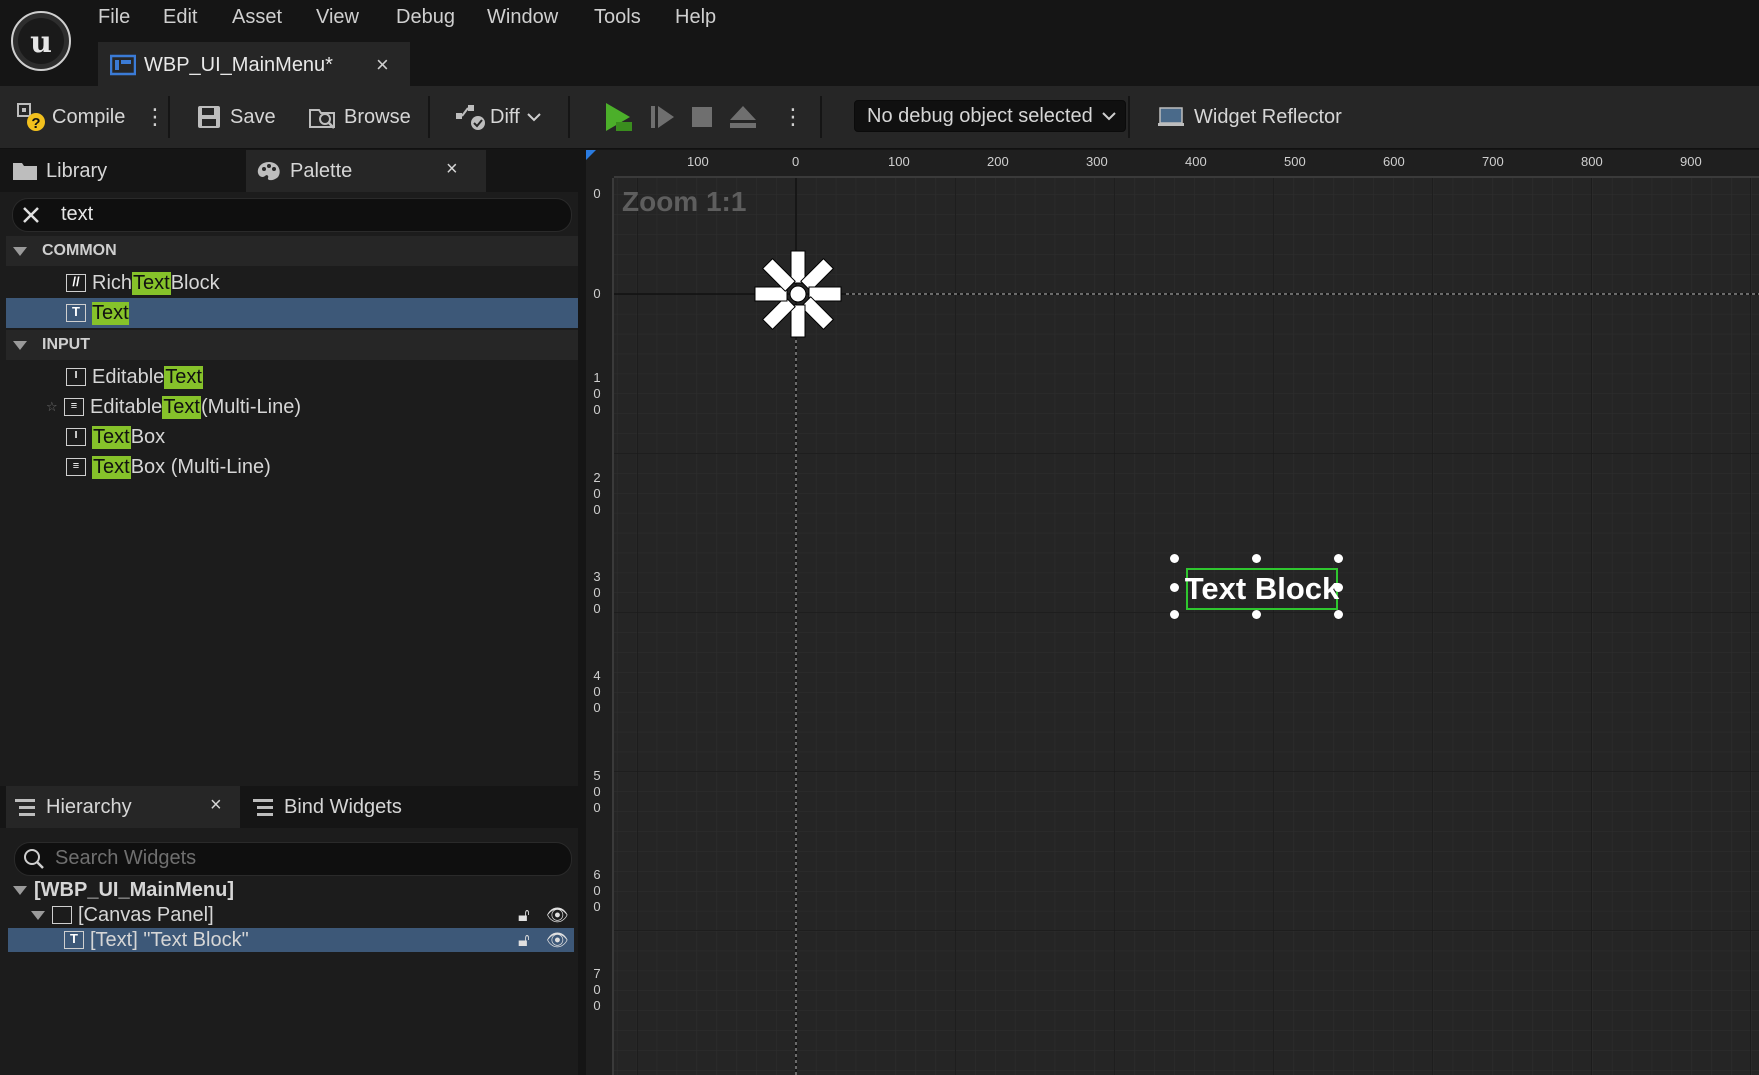 Image resolution: width=1759 pixels, height=1075 pixels. Describe the element at coordinates (597, 592) in the screenshot. I see `ruler-left-label: 300` at that location.